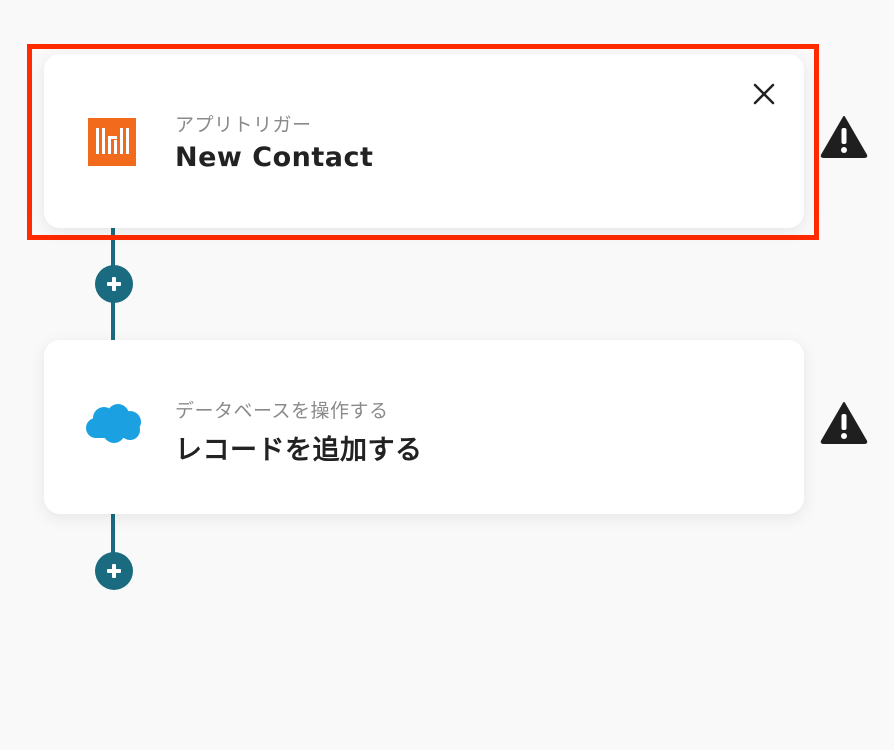 This screenshot has height=750, width=894. What do you see at coordinates (113, 534) in the screenshot?
I see `flow-connector-line-bottom` at bounding box center [113, 534].